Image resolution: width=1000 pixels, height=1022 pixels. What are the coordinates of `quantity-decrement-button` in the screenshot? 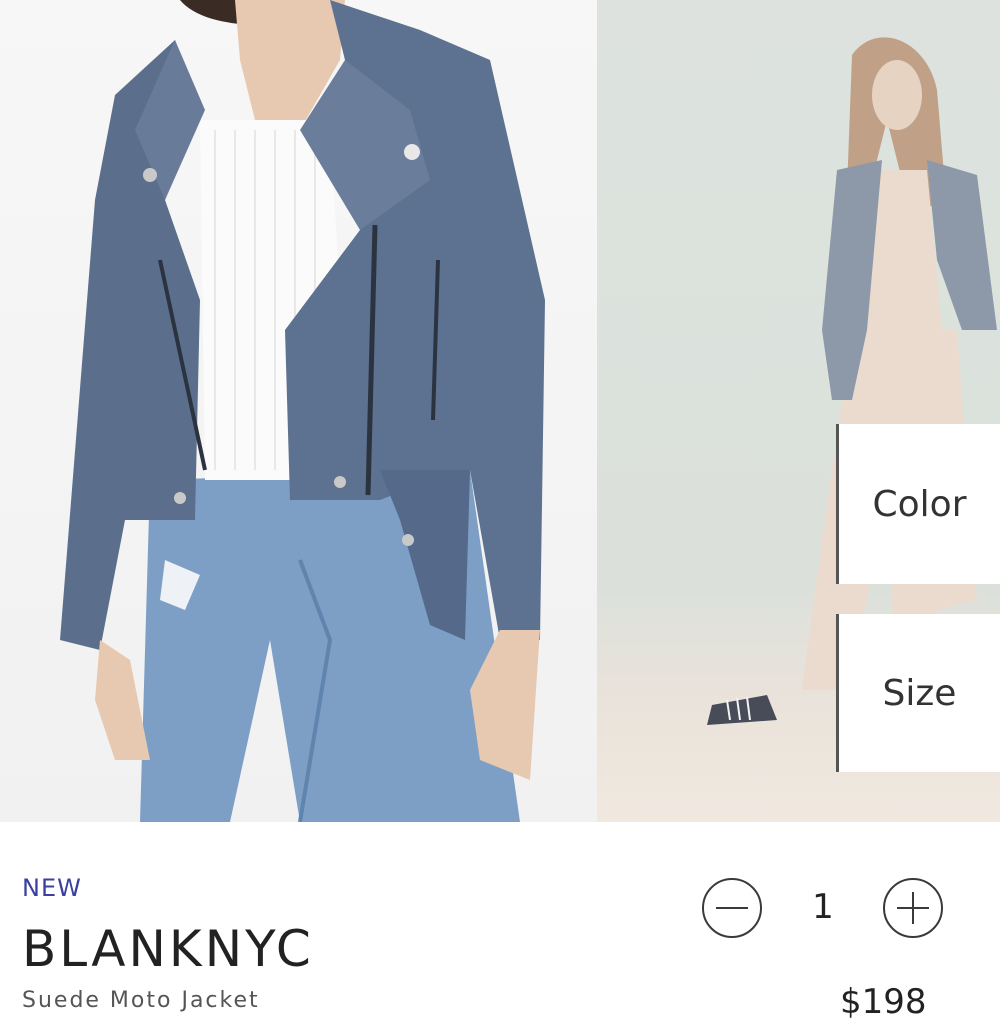 It's located at (732, 908).